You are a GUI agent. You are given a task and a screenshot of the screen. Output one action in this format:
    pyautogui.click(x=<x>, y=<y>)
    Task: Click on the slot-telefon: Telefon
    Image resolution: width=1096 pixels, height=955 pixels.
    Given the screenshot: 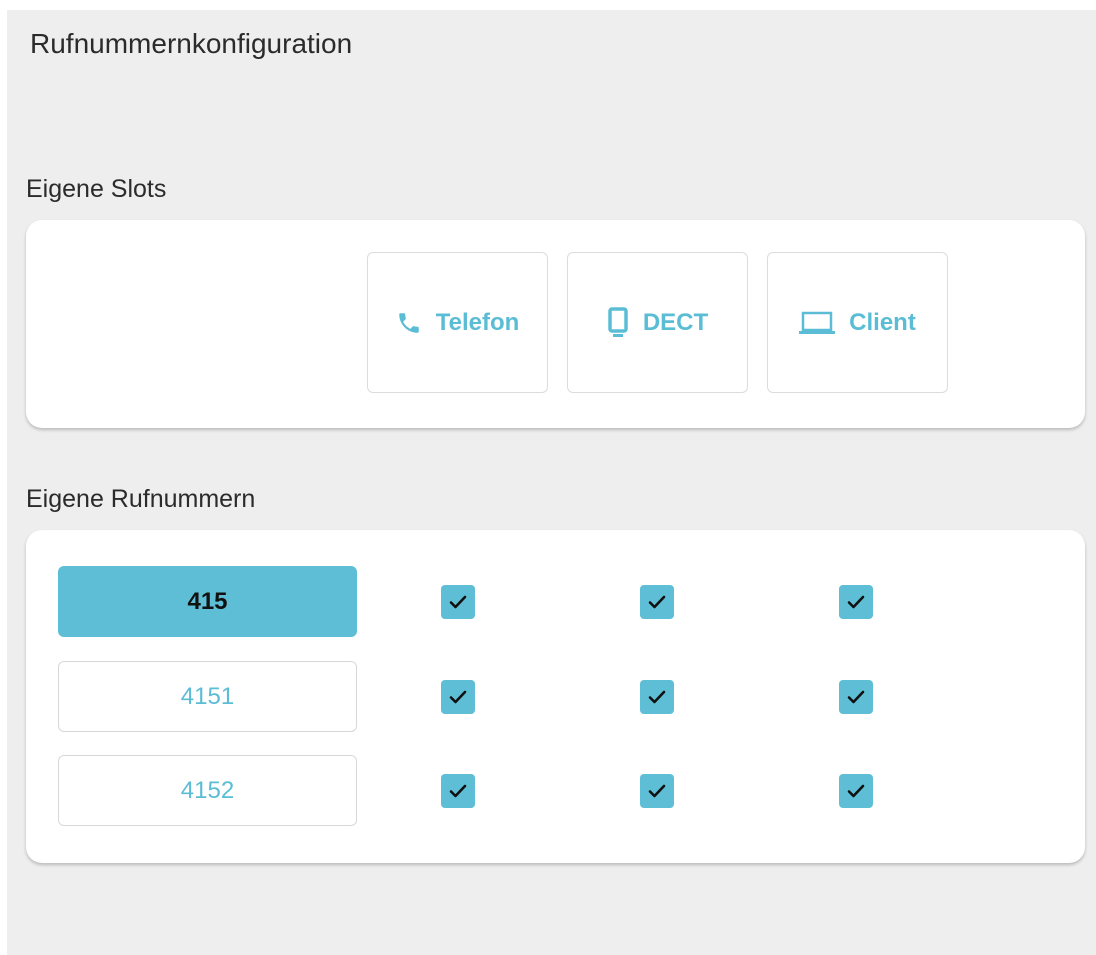 What is the action you would take?
    pyautogui.click(x=457, y=322)
    